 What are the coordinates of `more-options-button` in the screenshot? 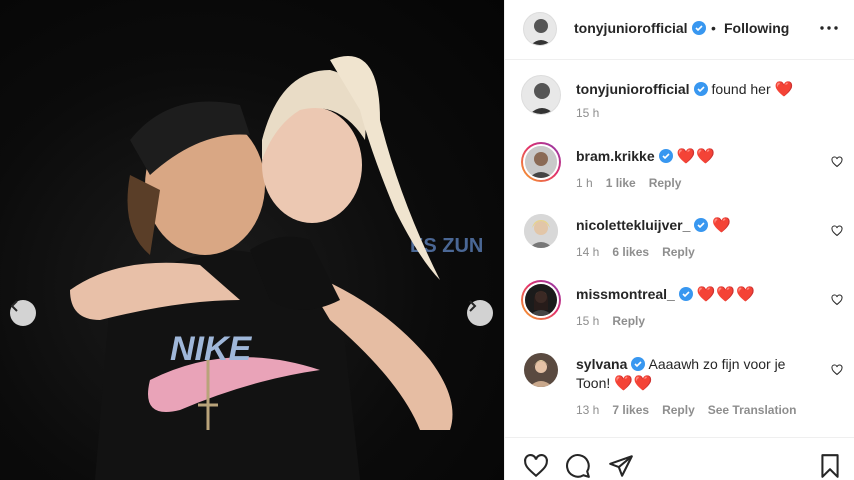 It's located at (829, 28).